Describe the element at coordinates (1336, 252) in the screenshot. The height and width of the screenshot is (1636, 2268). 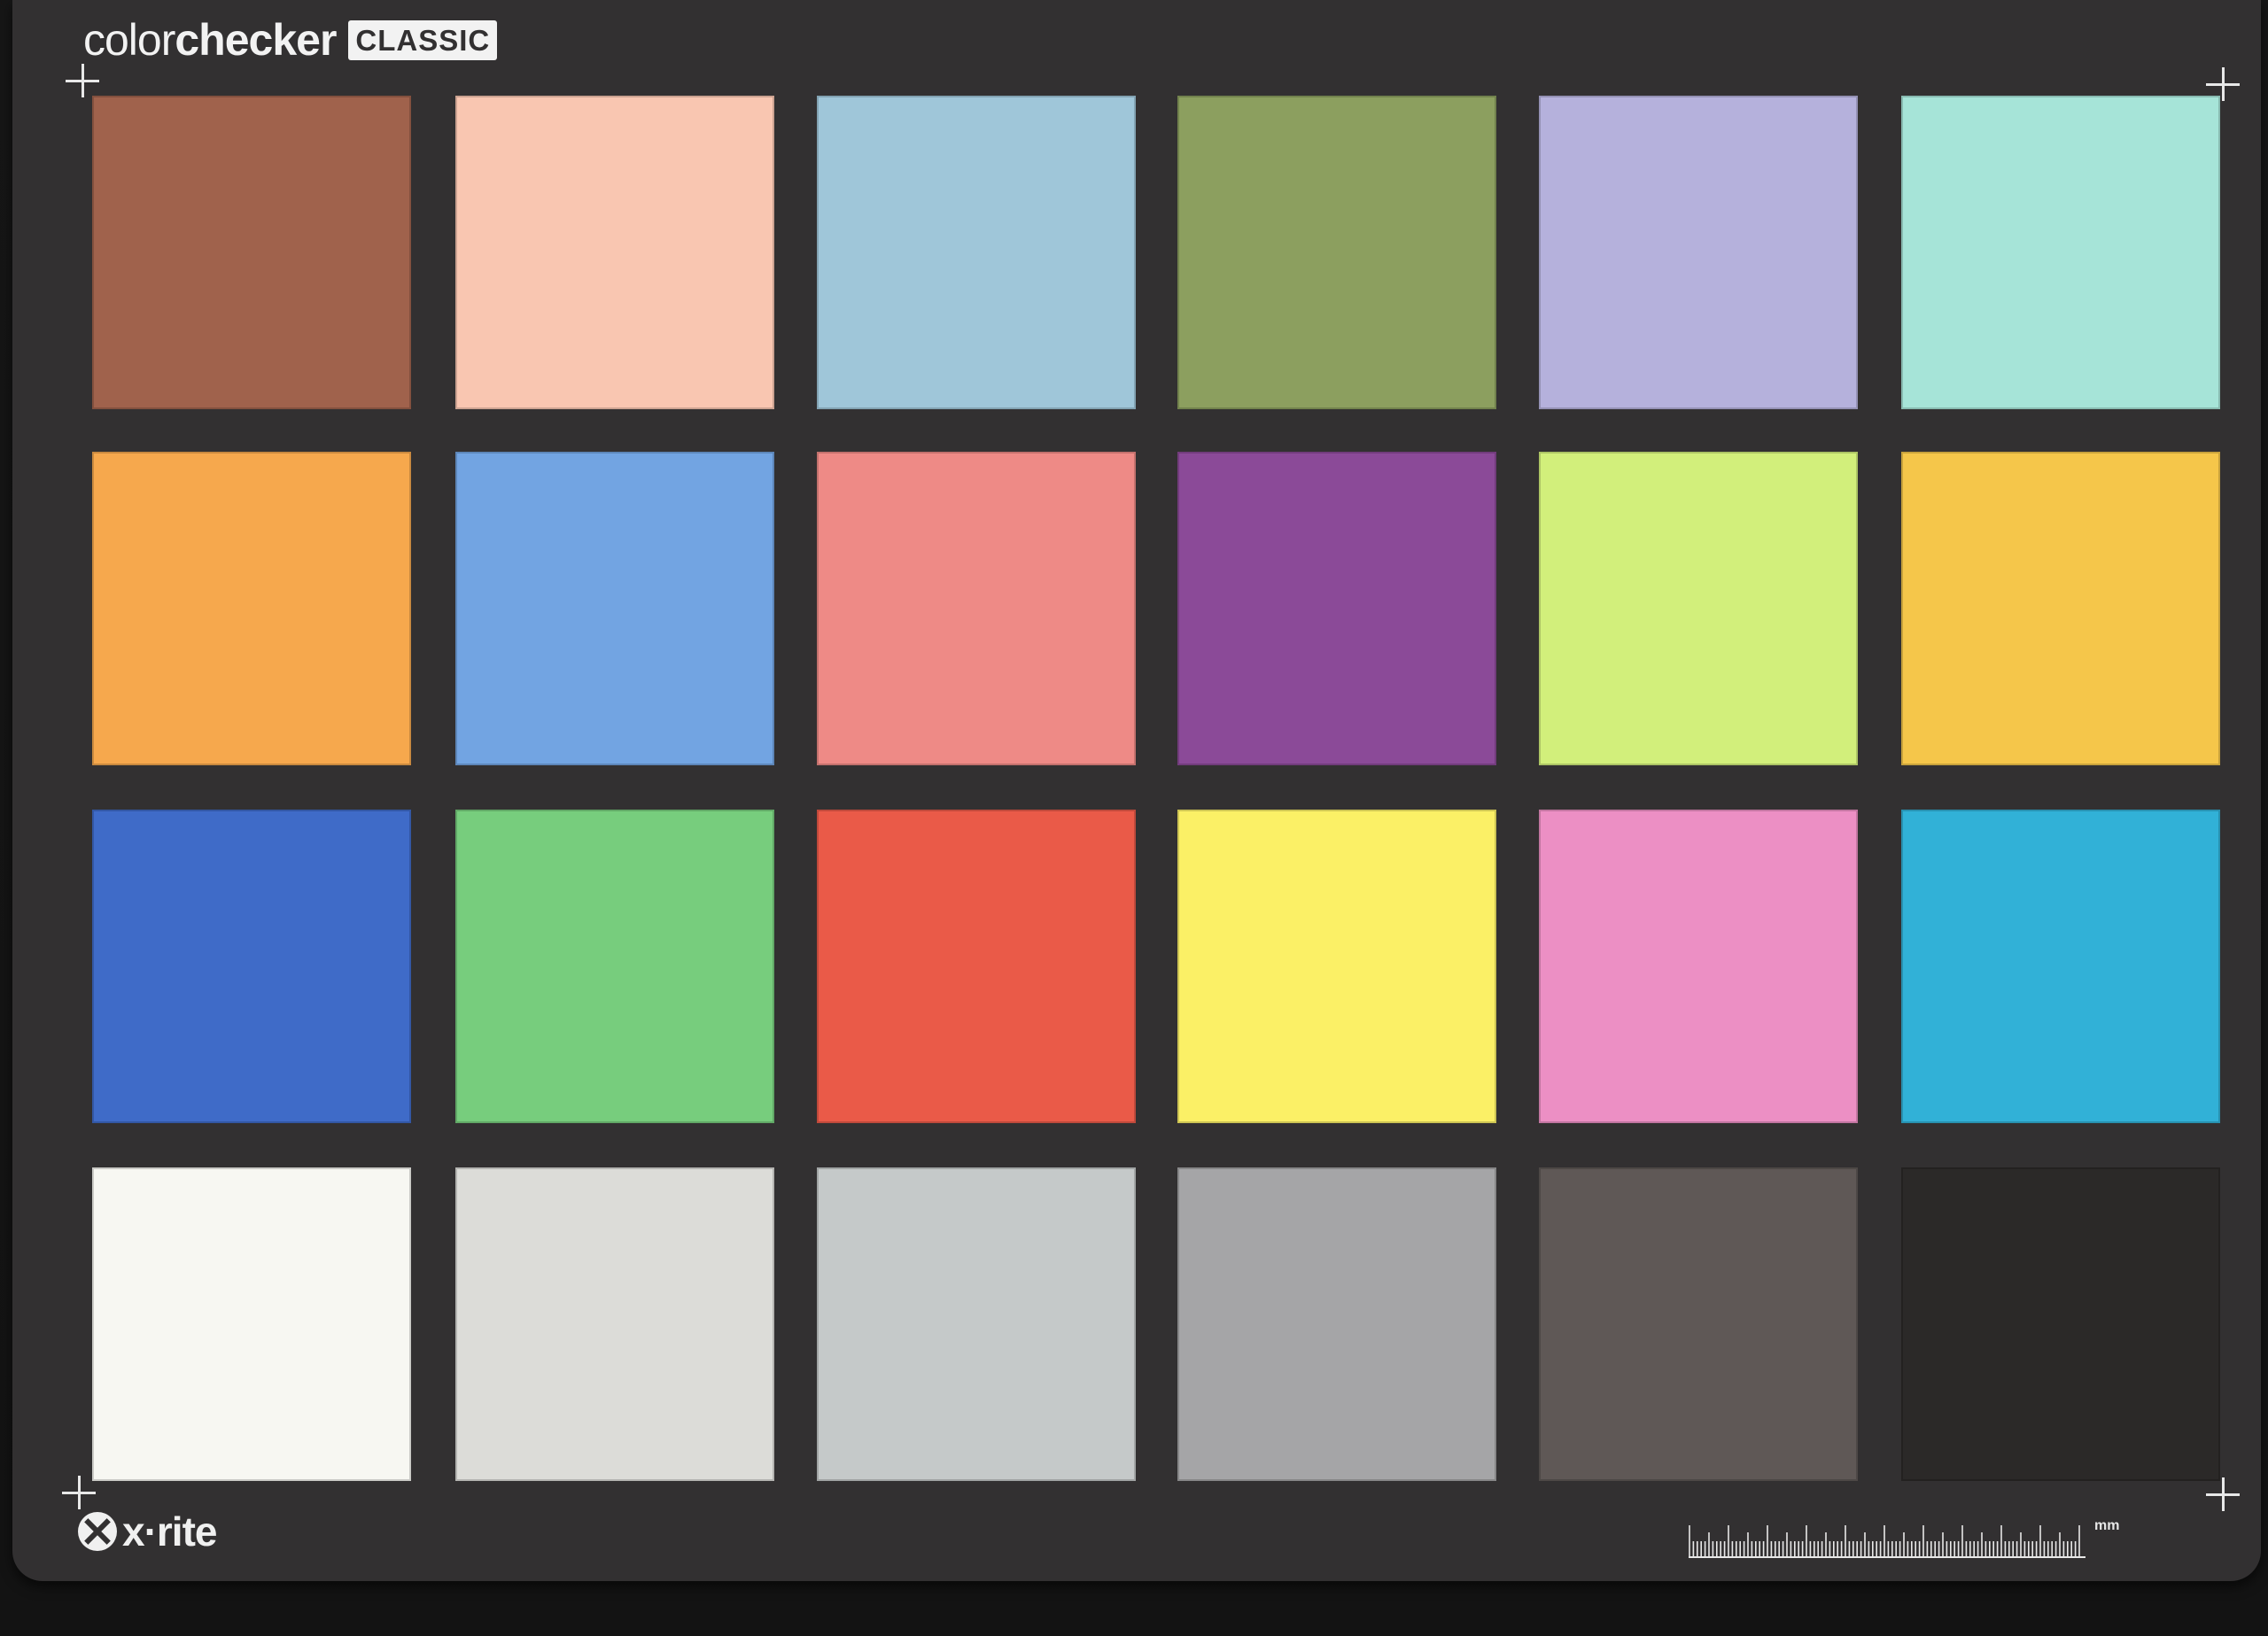
I see `color-patch-r1-c4` at that location.